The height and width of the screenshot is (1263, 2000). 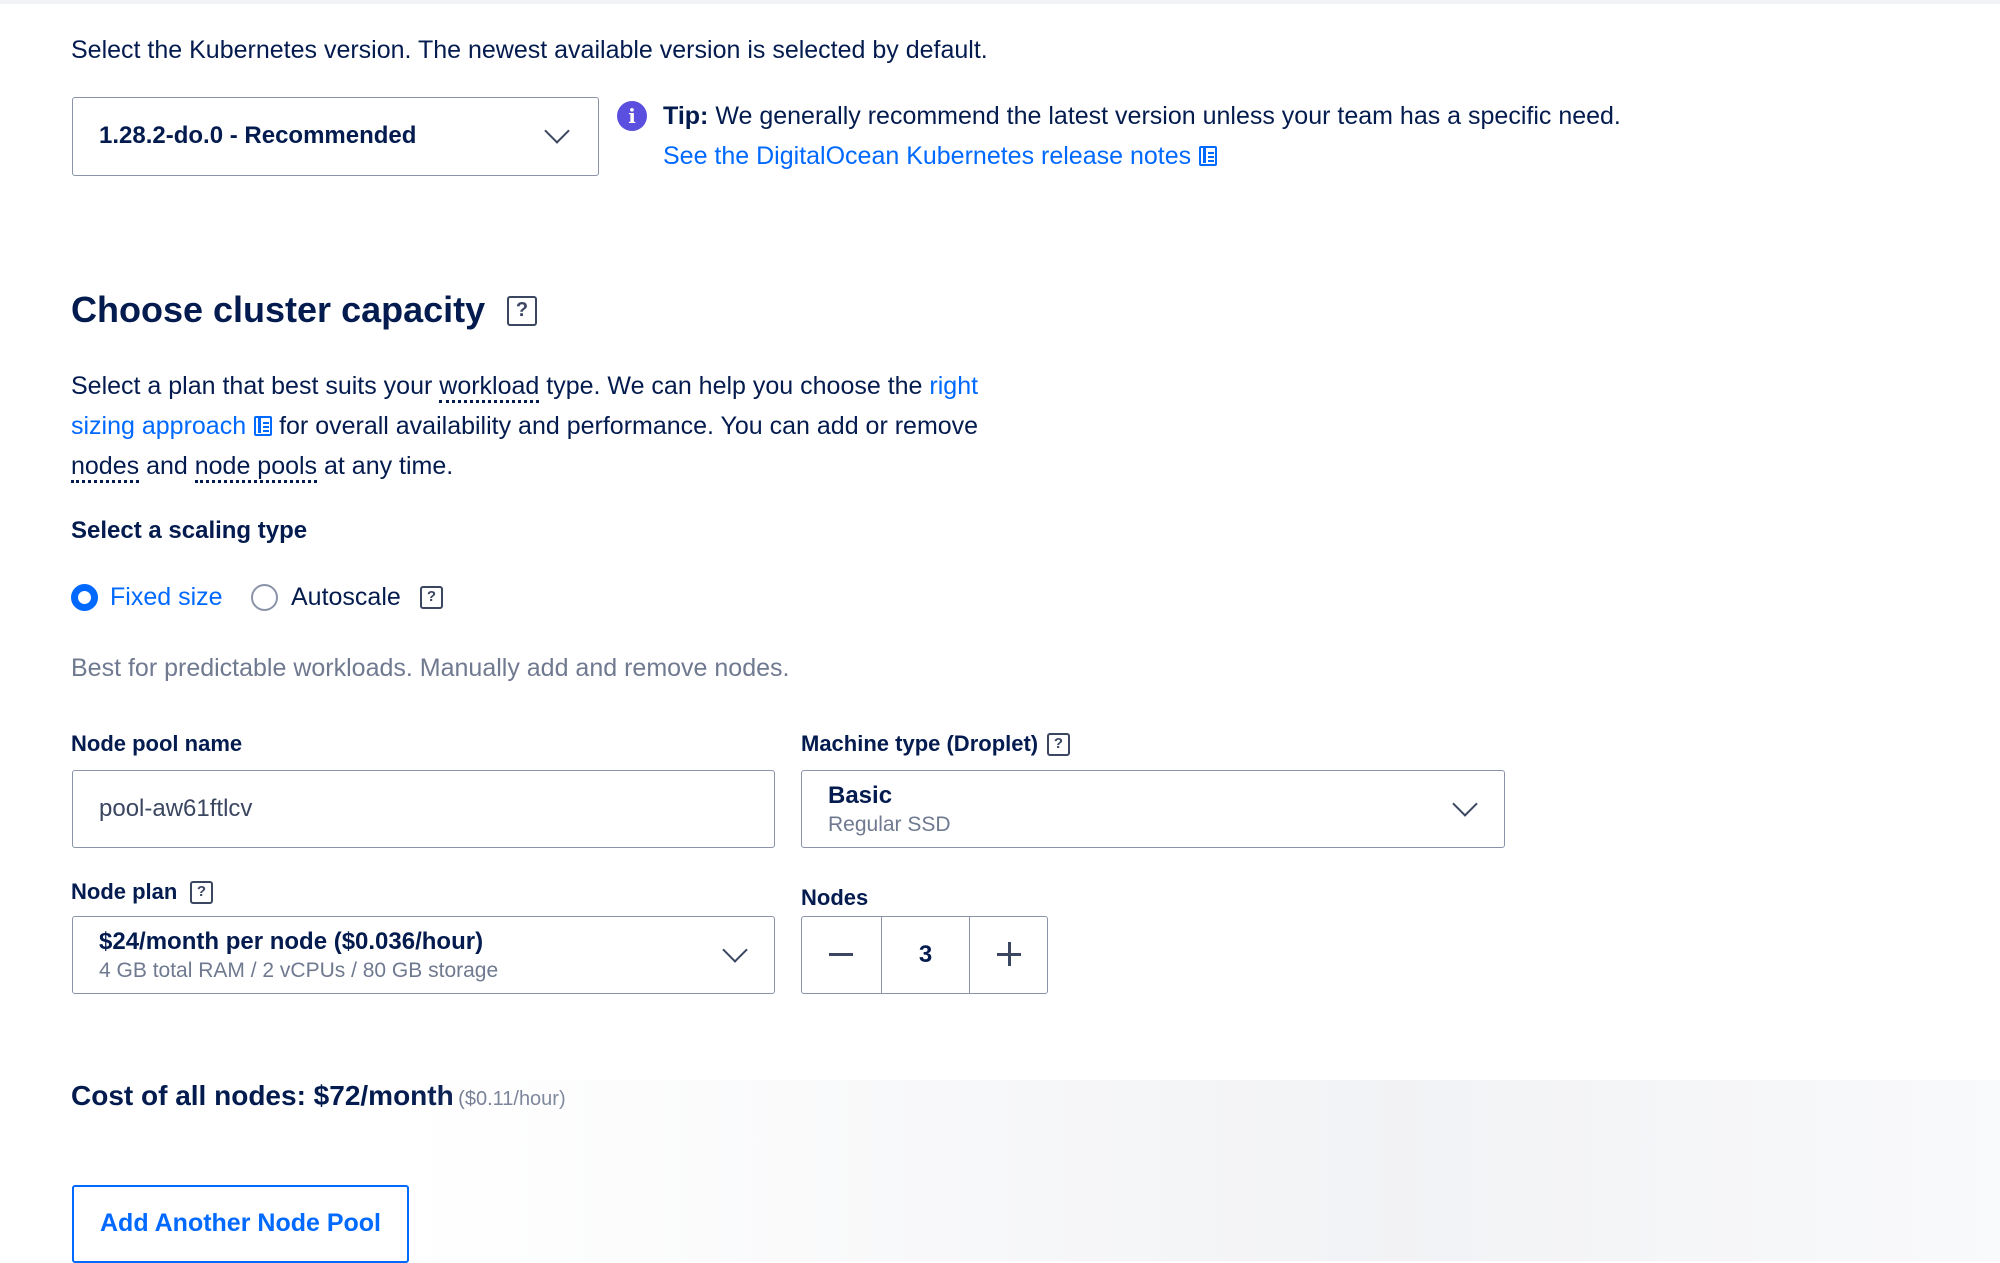 What do you see at coordinates (299, 970) in the screenshot?
I see `node-plan-subtitle: 4 GB total RAM / 2 vCPUs / 80 GB storage` at bounding box center [299, 970].